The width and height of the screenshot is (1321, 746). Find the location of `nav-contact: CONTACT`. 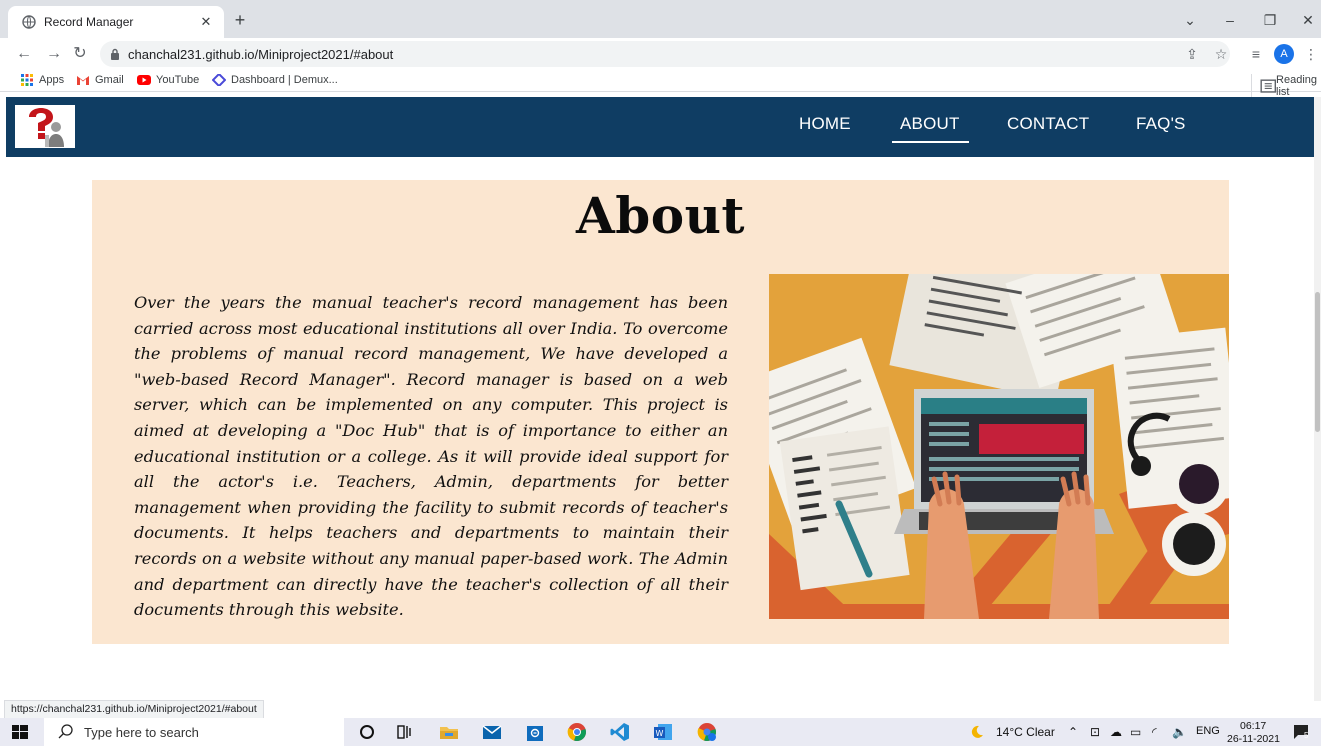

nav-contact: CONTACT is located at coordinates (1048, 124).